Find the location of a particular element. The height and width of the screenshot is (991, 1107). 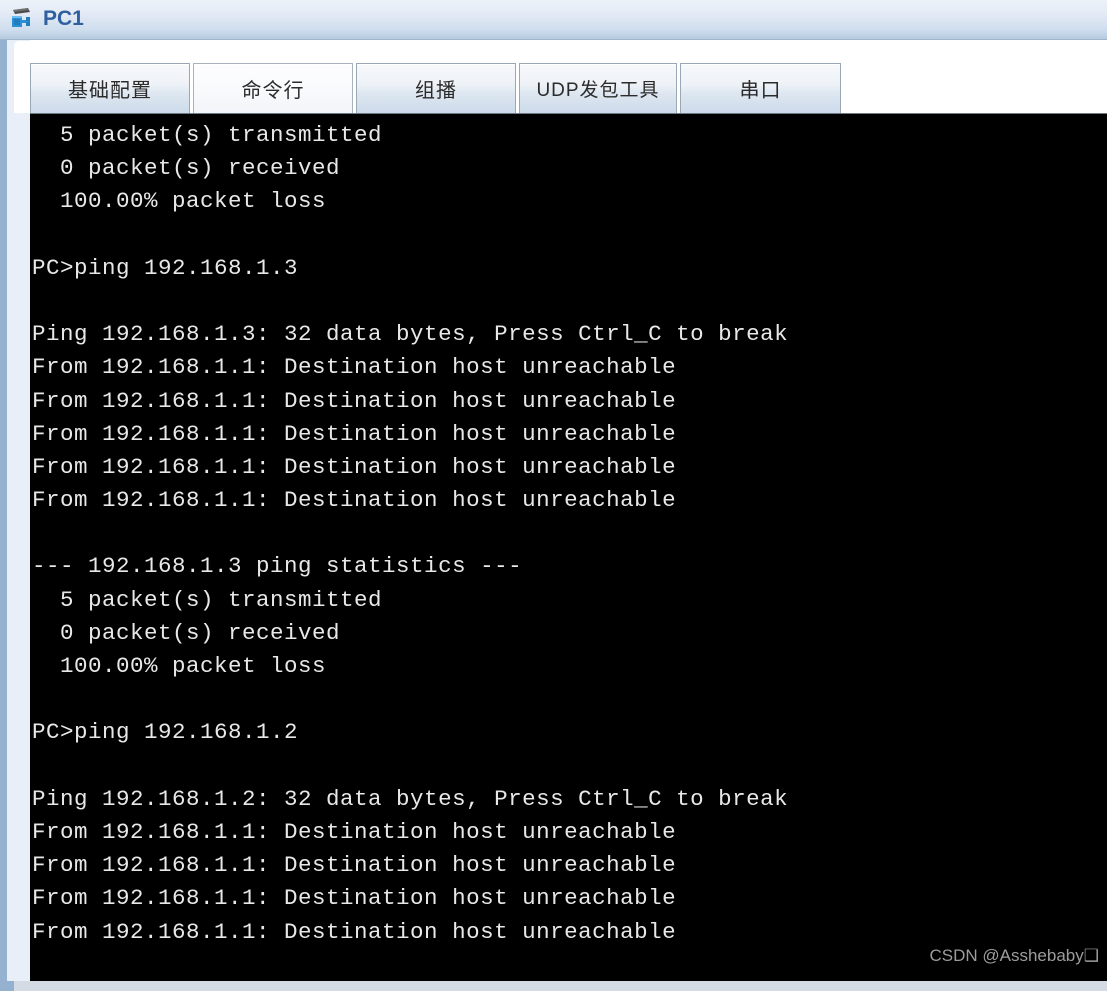

tab-label: 基础配置 is located at coordinates (110, 91).